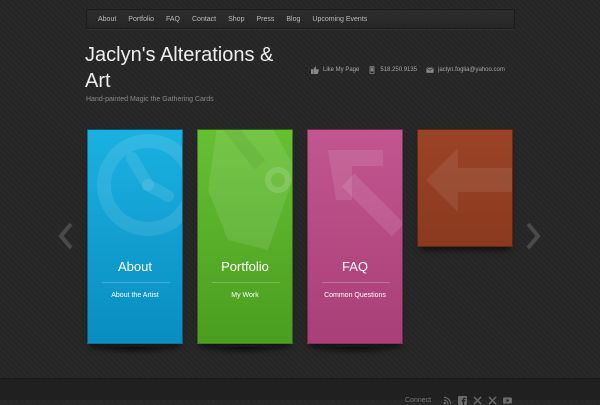  Describe the element at coordinates (173, 19) in the screenshot. I see `nav-item-faq: FAQ` at that location.